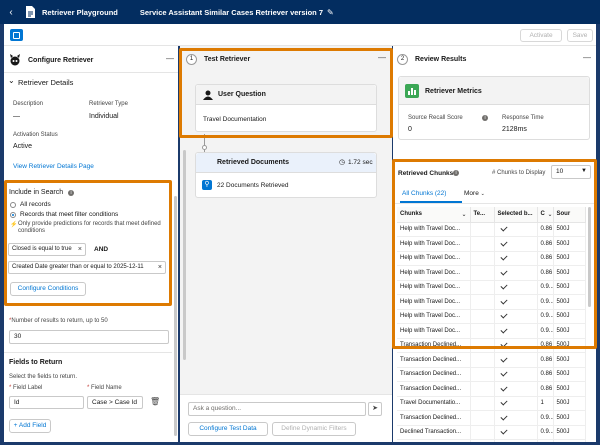 Image resolution: width=600 pixels, height=445 pixels. Describe the element at coordinates (69, 214) in the screenshot. I see `radio-filter-records-label: Records that meet filter conditions` at that location.